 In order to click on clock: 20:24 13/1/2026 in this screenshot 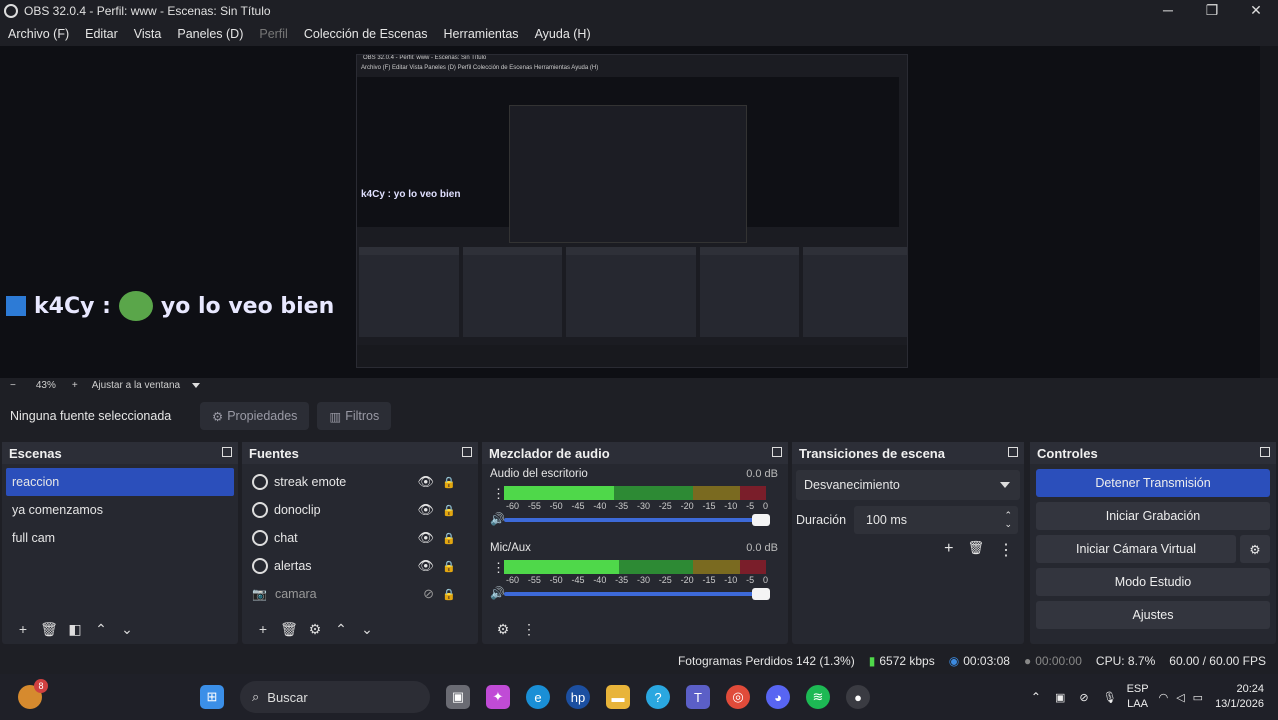, I will do `click(1239, 697)`.